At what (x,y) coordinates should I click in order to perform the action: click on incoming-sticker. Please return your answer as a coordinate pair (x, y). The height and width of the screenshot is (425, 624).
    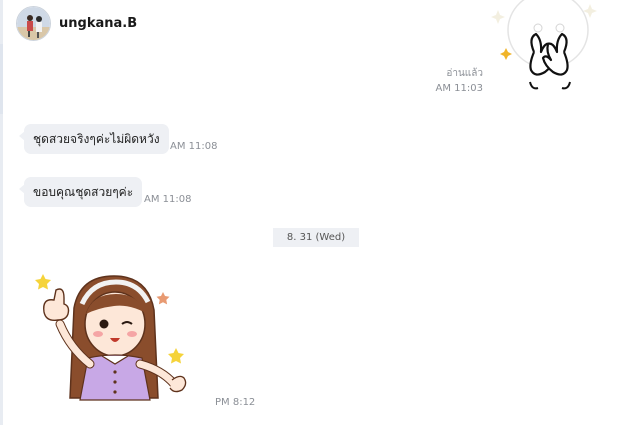
    Looking at the image, I should click on (115, 338).